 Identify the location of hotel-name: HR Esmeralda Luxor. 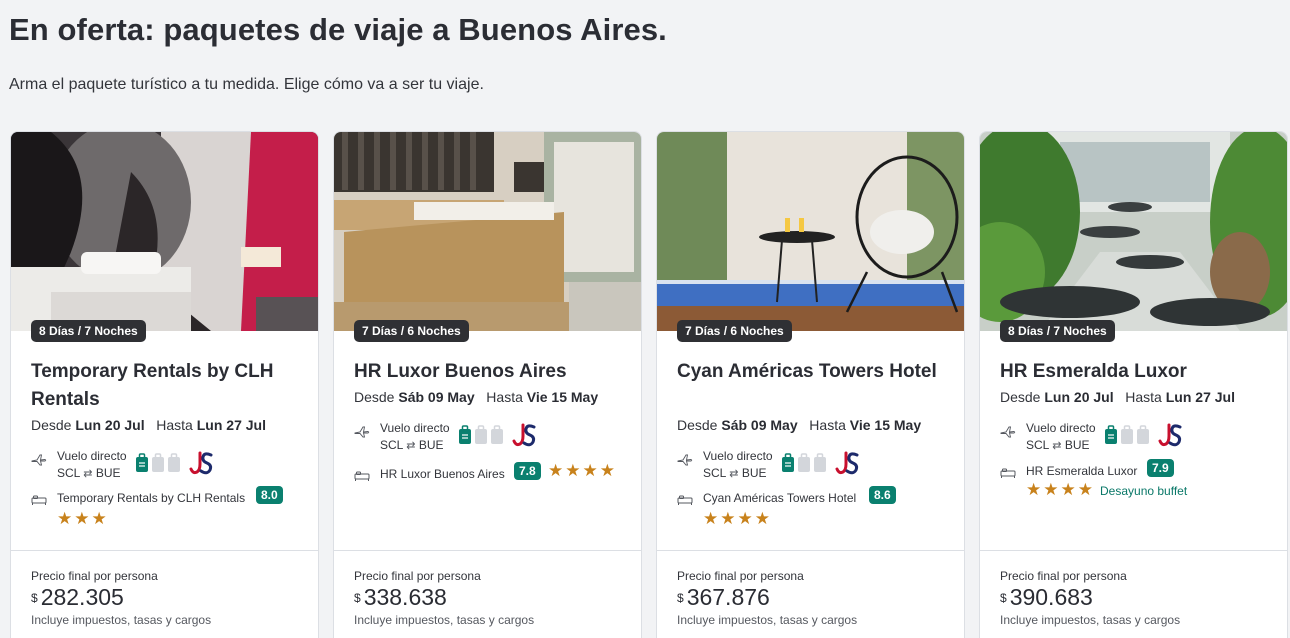
(1137, 372).